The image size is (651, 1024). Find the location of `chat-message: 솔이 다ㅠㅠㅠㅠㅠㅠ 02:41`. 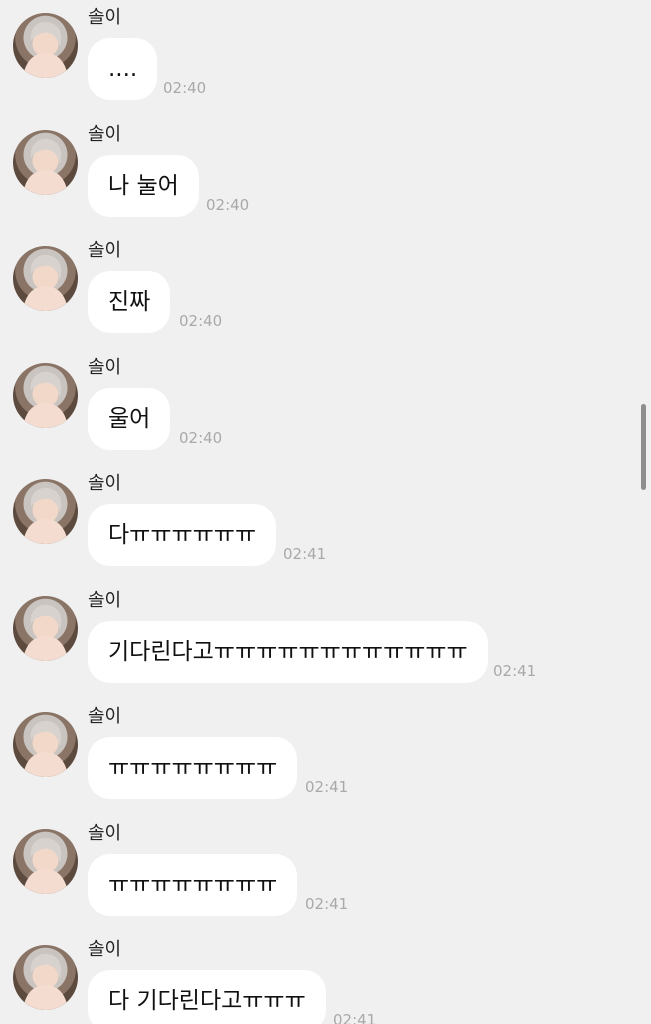

chat-message: 솔이 다ㅠㅠㅠㅠㅠㅠ 02:41 is located at coordinates (320, 524).